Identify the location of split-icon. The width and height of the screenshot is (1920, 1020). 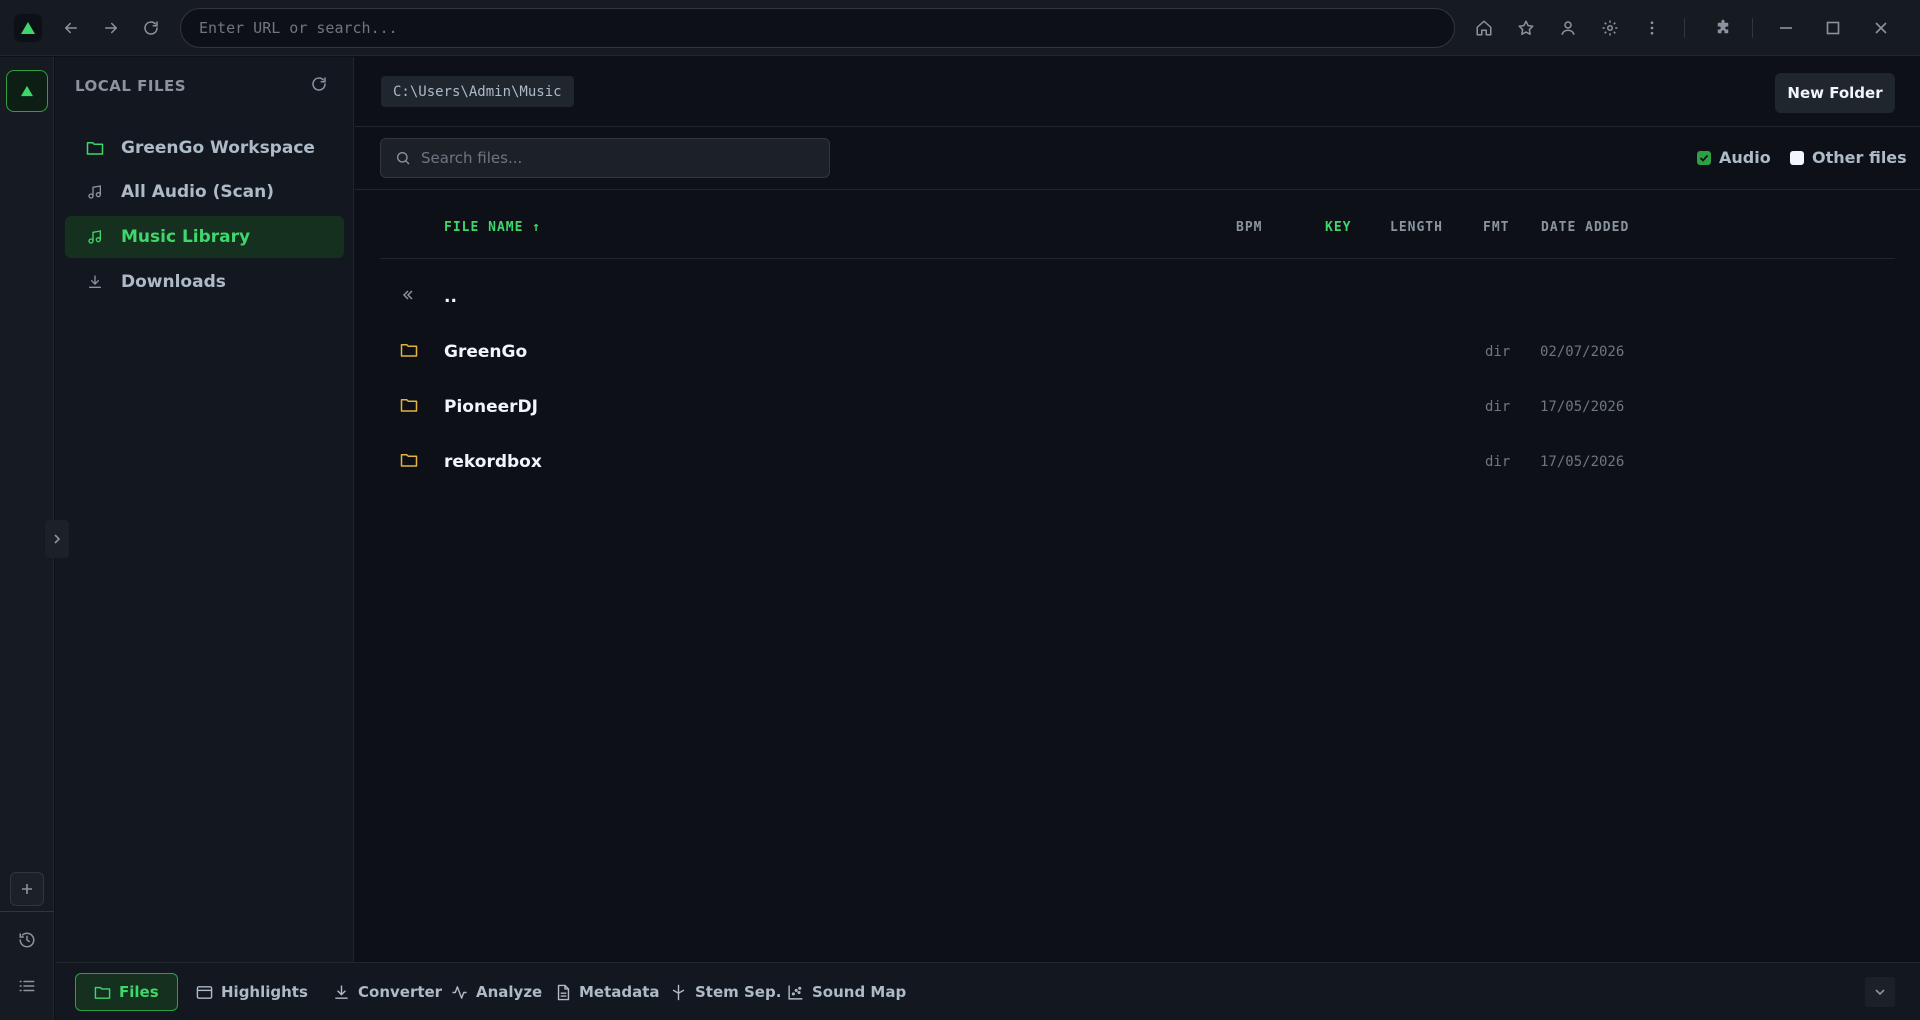
(678, 992).